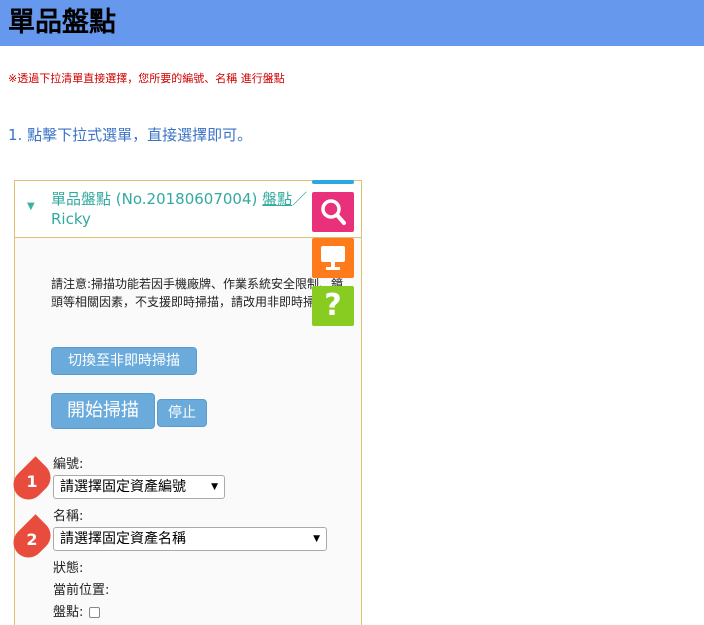  What do you see at coordinates (124, 361) in the screenshot?
I see `switch-offline-scan-button: 切換至非即時掃描` at bounding box center [124, 361].